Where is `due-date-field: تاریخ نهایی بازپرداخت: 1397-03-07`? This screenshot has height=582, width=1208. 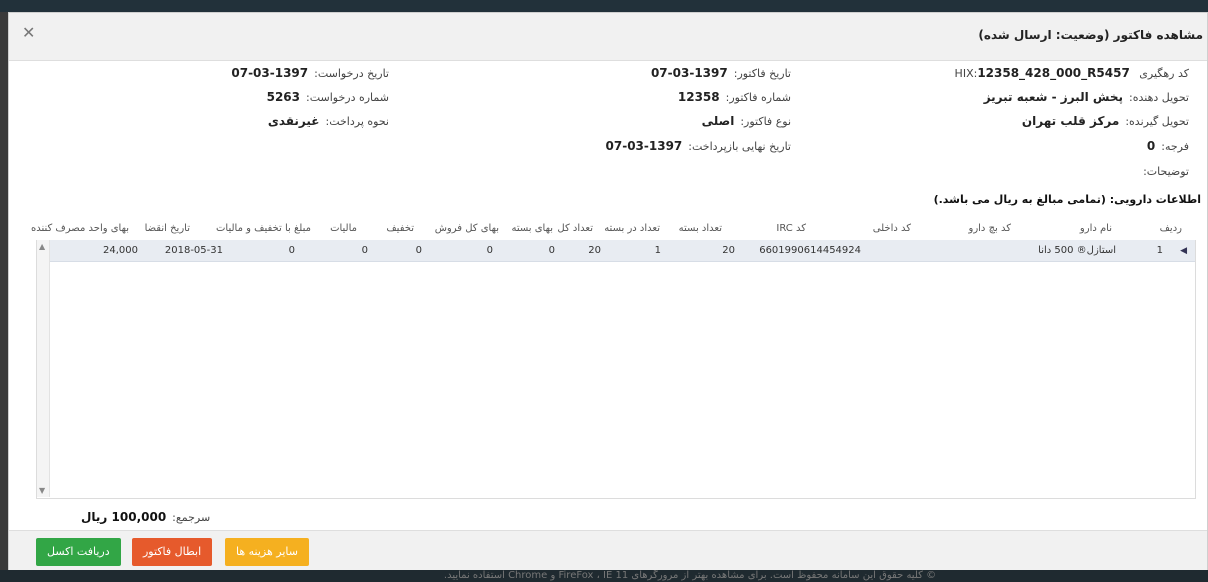 due-date-field: تاریخ نهایی بازپرداخت: 1397-03-07 is located at coordinates (699, 146).